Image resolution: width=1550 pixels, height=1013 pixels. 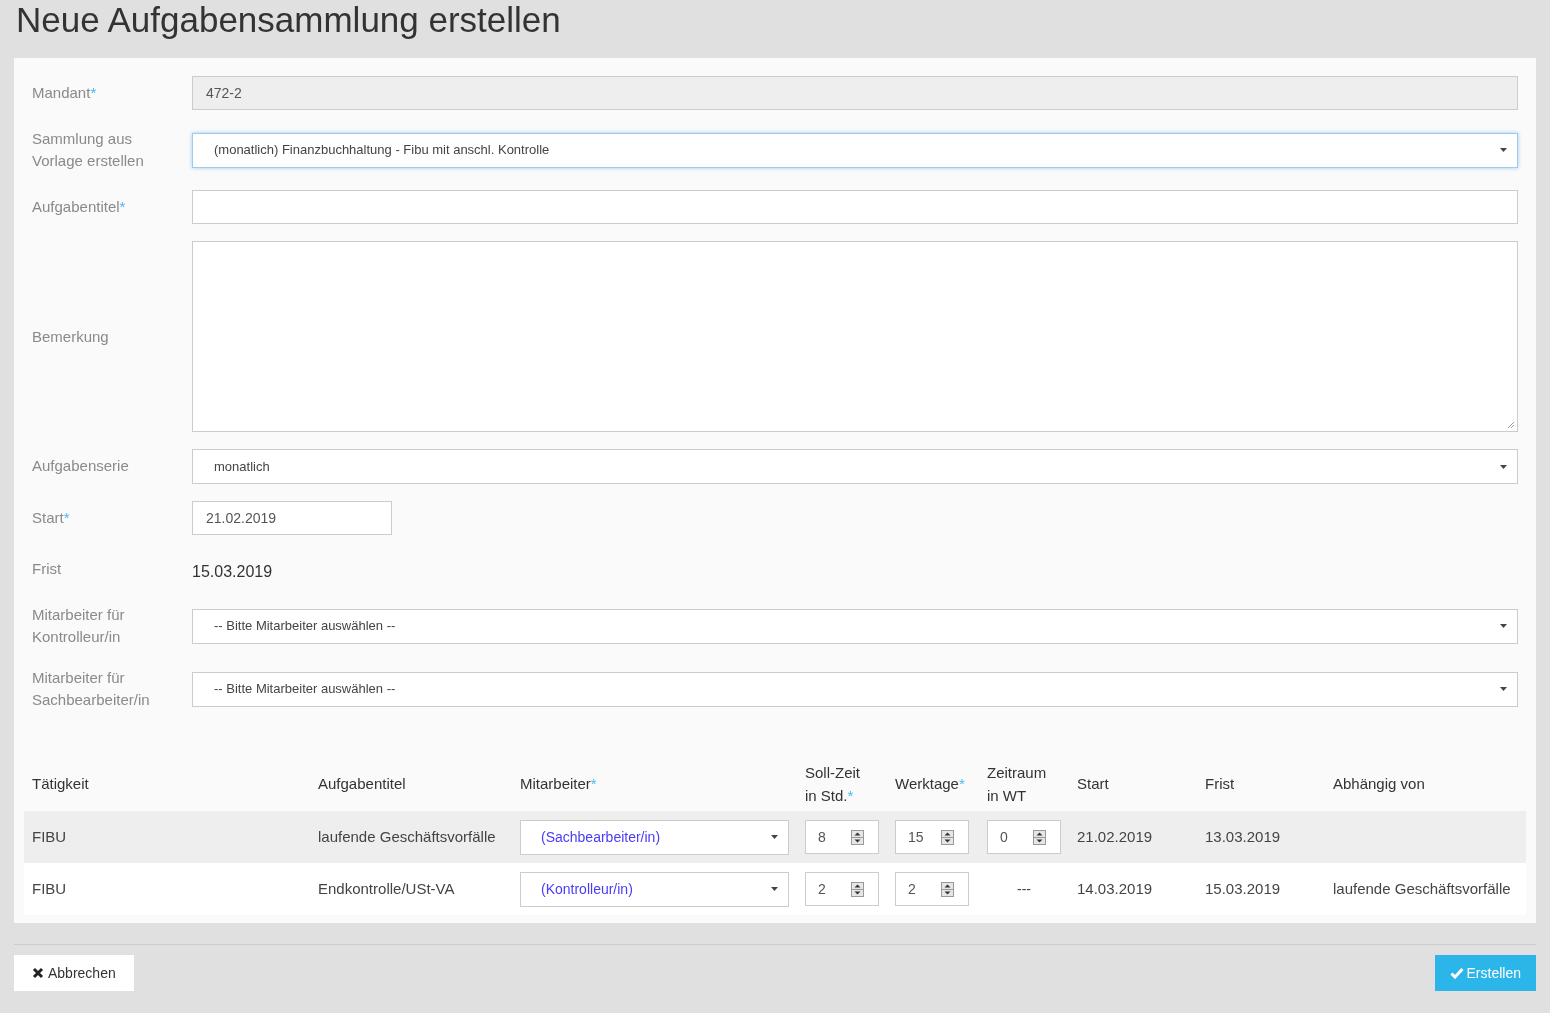 I want to click on column-header: Abhängig von, so click(x=1379, y=784).